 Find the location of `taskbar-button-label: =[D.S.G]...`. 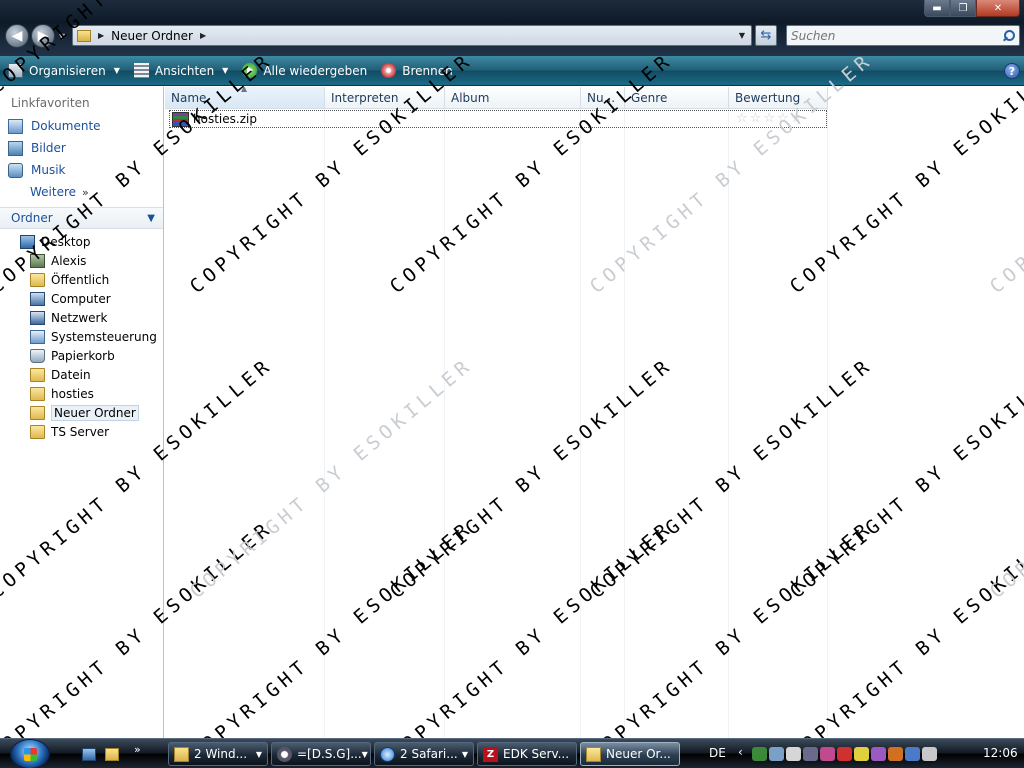

taskbar-button-label: =[D.S.G]... is located at coordinates (329, 754).